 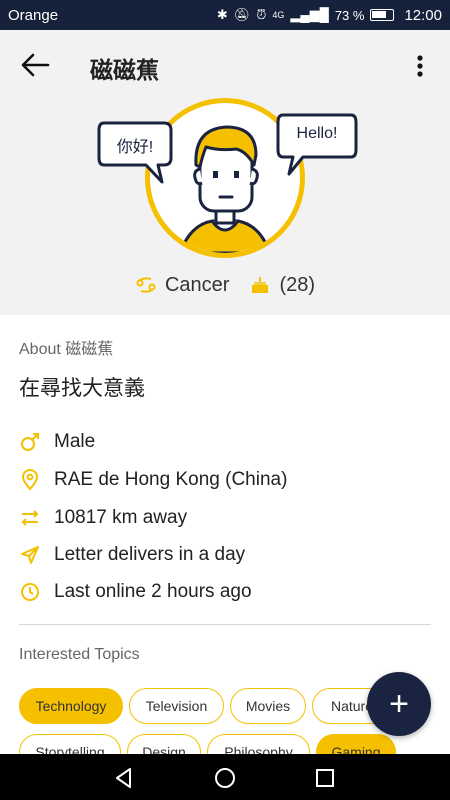 I want to click on bubble-right-text: Hello!, so click(x=317, y=133).